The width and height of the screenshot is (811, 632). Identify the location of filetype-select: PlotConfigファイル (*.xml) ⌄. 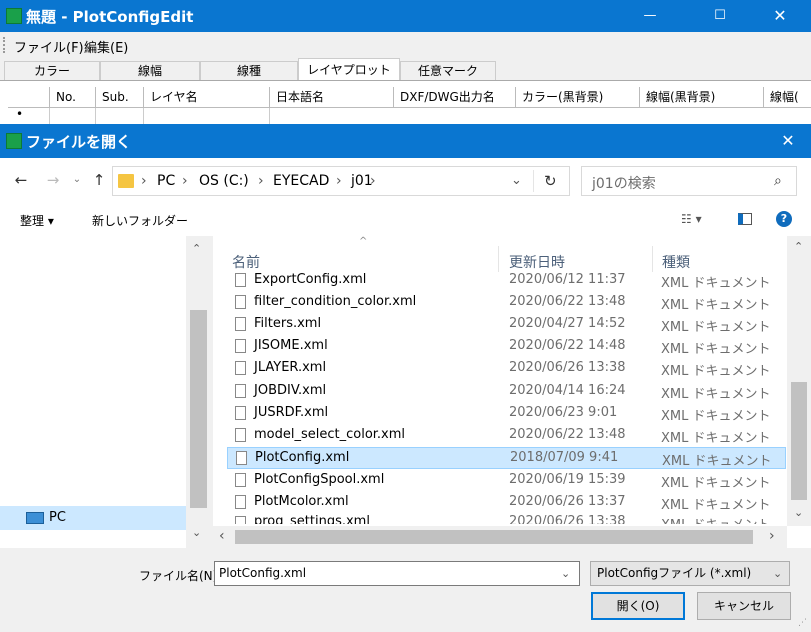
(690, 573).